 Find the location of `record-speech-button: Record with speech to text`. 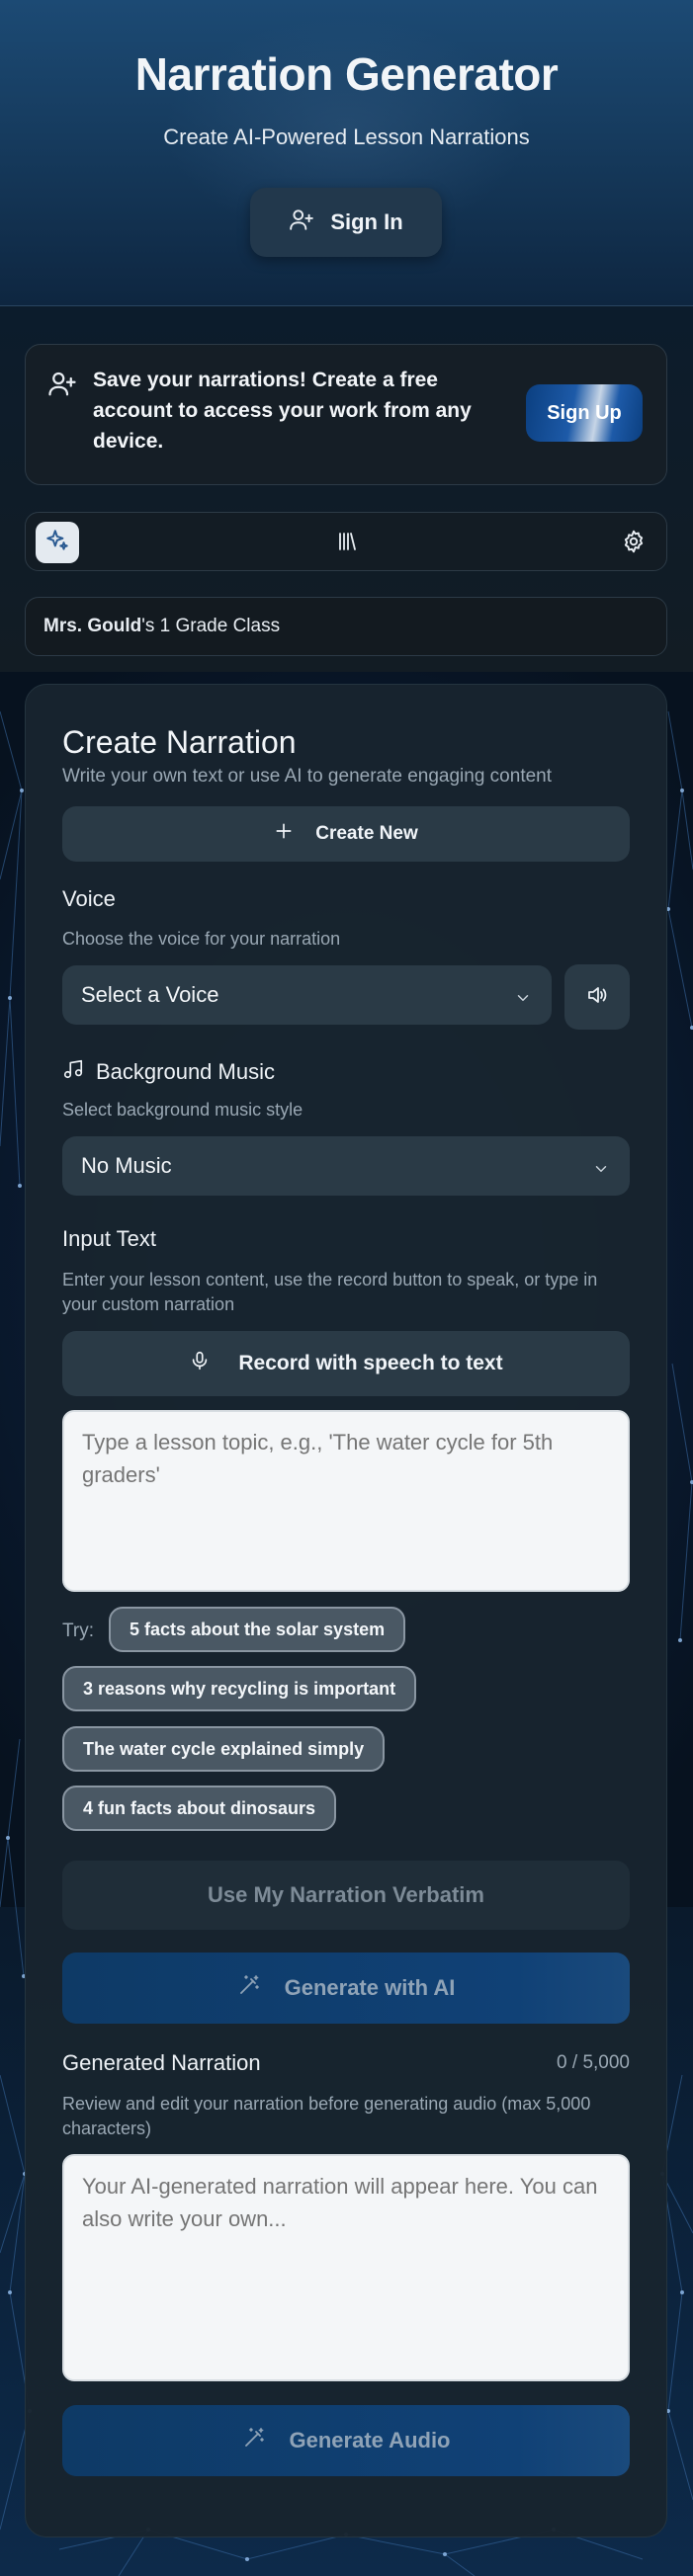

record-speech-button: Record with speech to text is located at coordinates (346, 1363).